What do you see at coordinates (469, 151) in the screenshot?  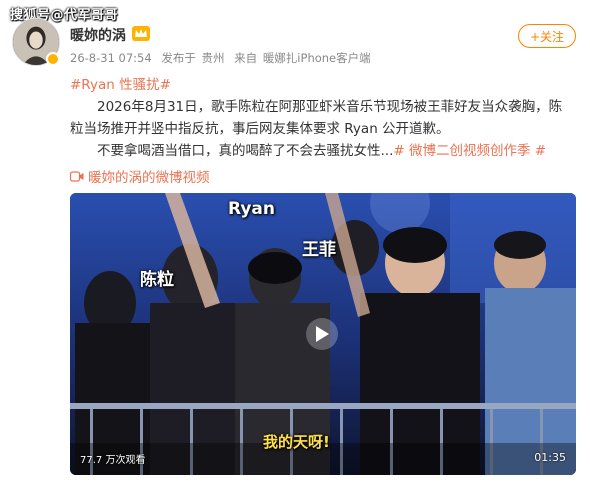 I see `topic-hashtag-link: # 微博二创视频创作季 #` at bounding box center [469, 151].